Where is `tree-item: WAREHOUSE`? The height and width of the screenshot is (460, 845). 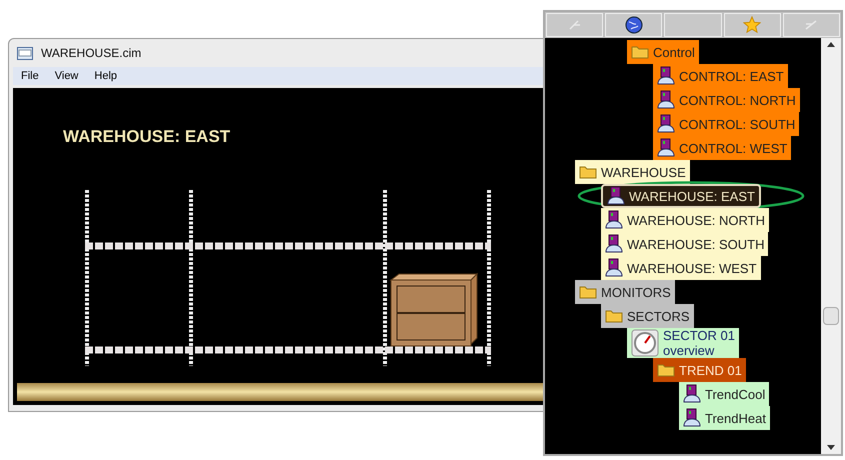
tree-item: WAREHOUSE is located at coordinates (632, 172).